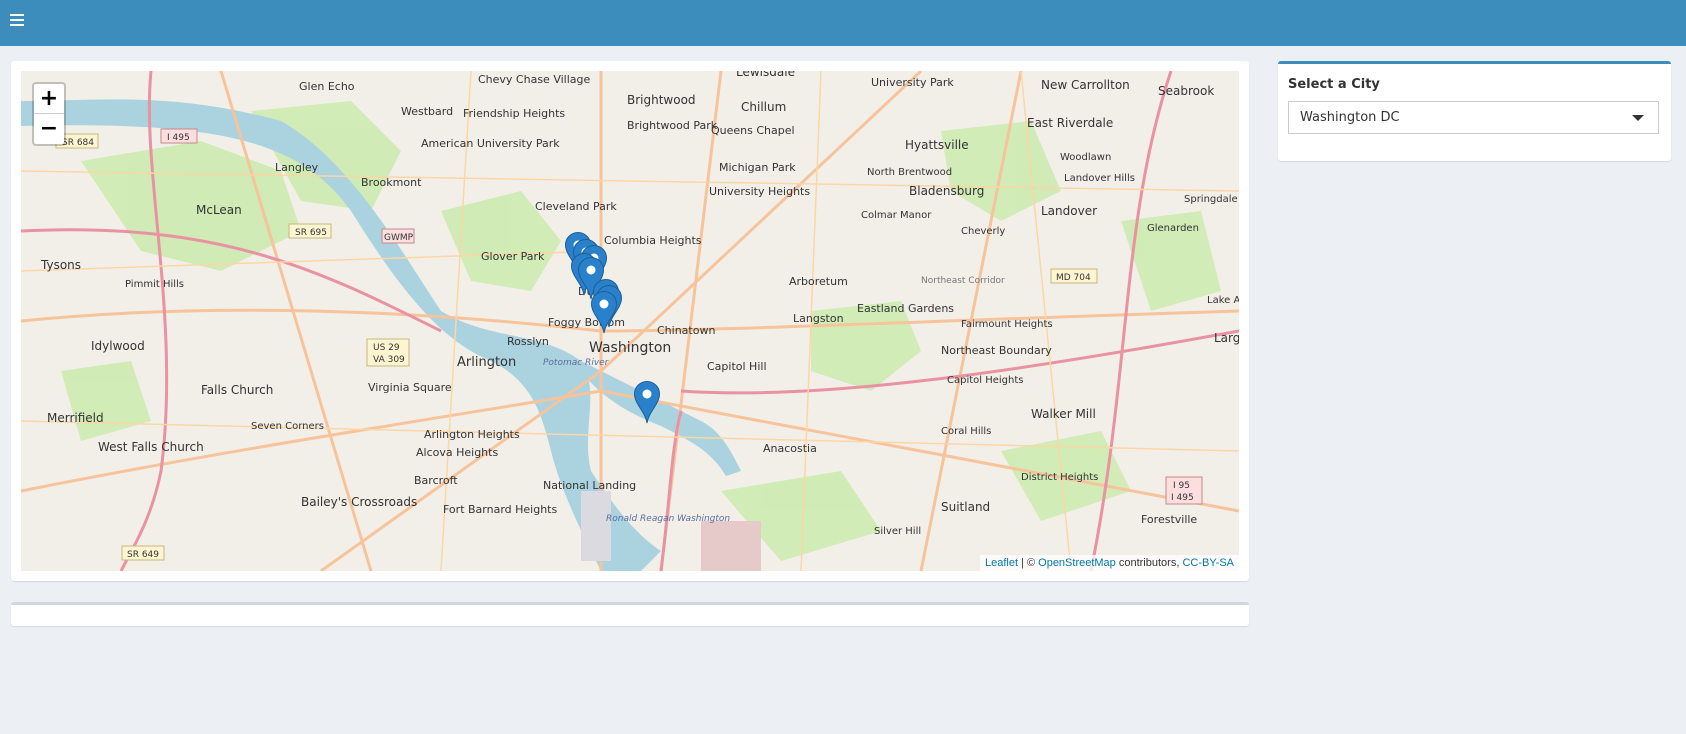  I want to click on svg-text: Westbard, so click(427, 111).